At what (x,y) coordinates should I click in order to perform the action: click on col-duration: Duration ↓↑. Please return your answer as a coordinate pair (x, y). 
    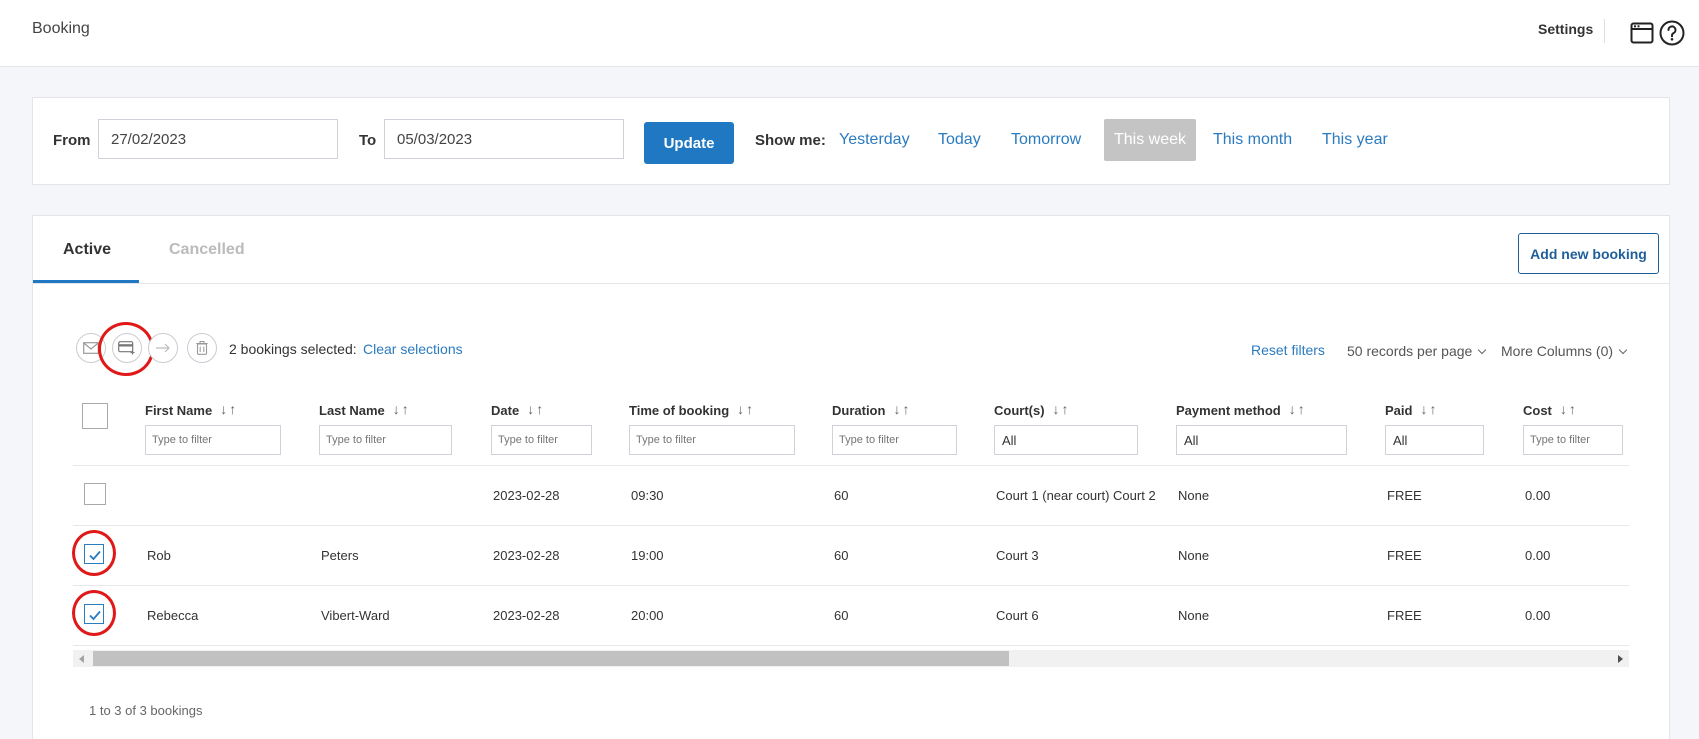
    Looking at the image, I should click on (871, 409).